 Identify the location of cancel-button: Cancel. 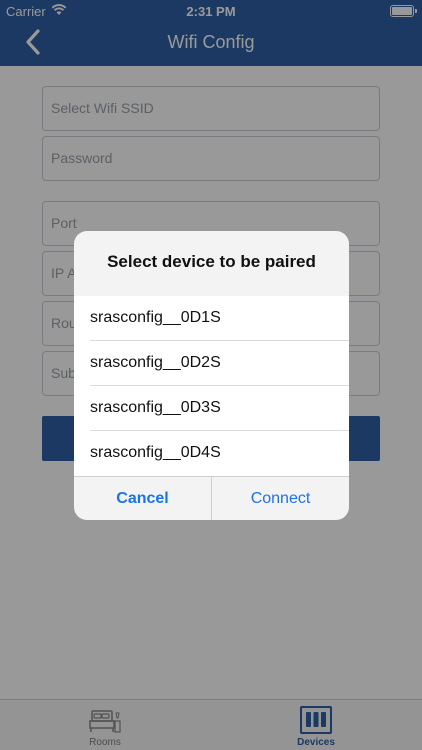
(142, 498).